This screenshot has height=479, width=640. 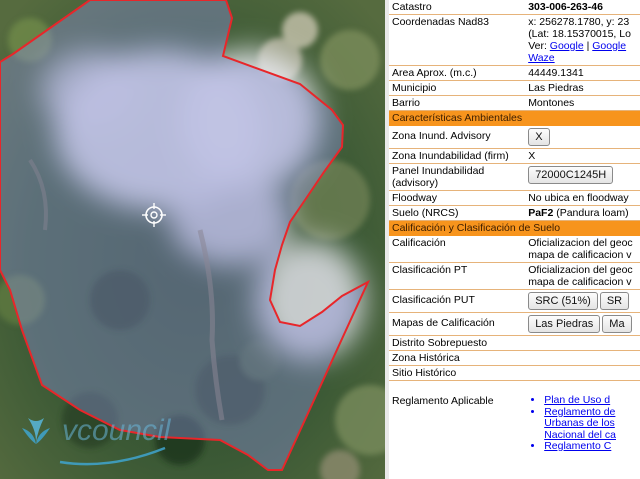 I want to click on row-zona-inundabilidad: Zona Inundabilidad (firm) X, so click(x=514, y=156).